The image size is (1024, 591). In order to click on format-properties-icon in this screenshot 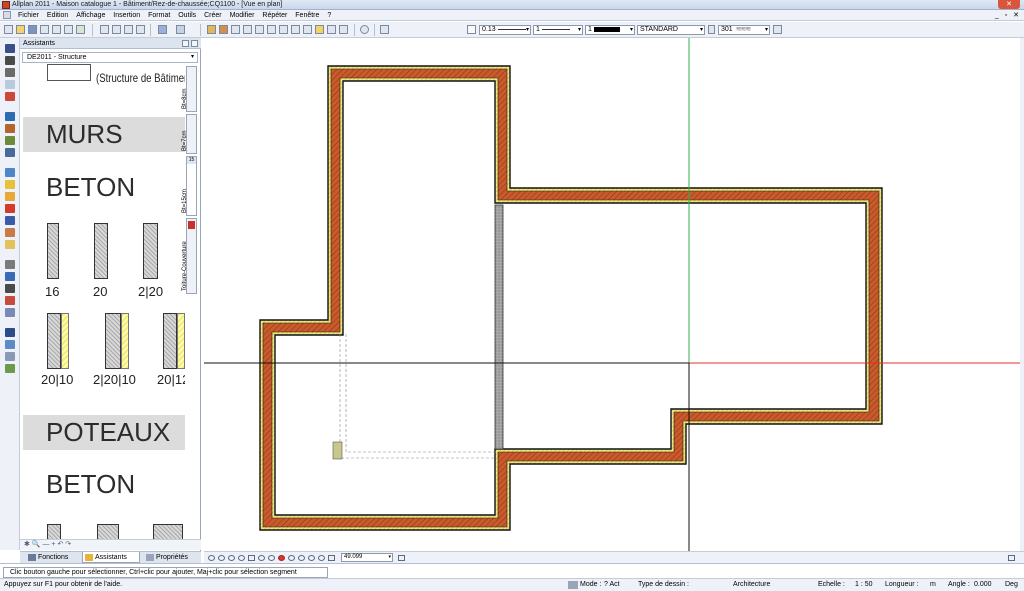, I will do `click(777, 29)`.